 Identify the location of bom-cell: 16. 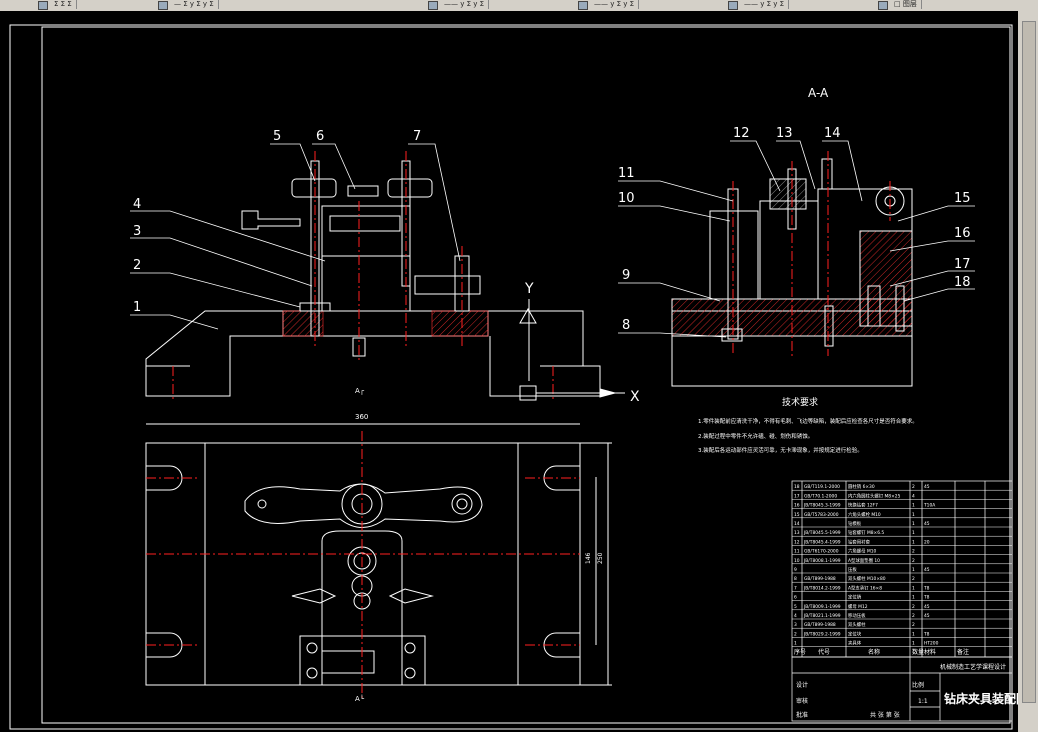
(797, 506).